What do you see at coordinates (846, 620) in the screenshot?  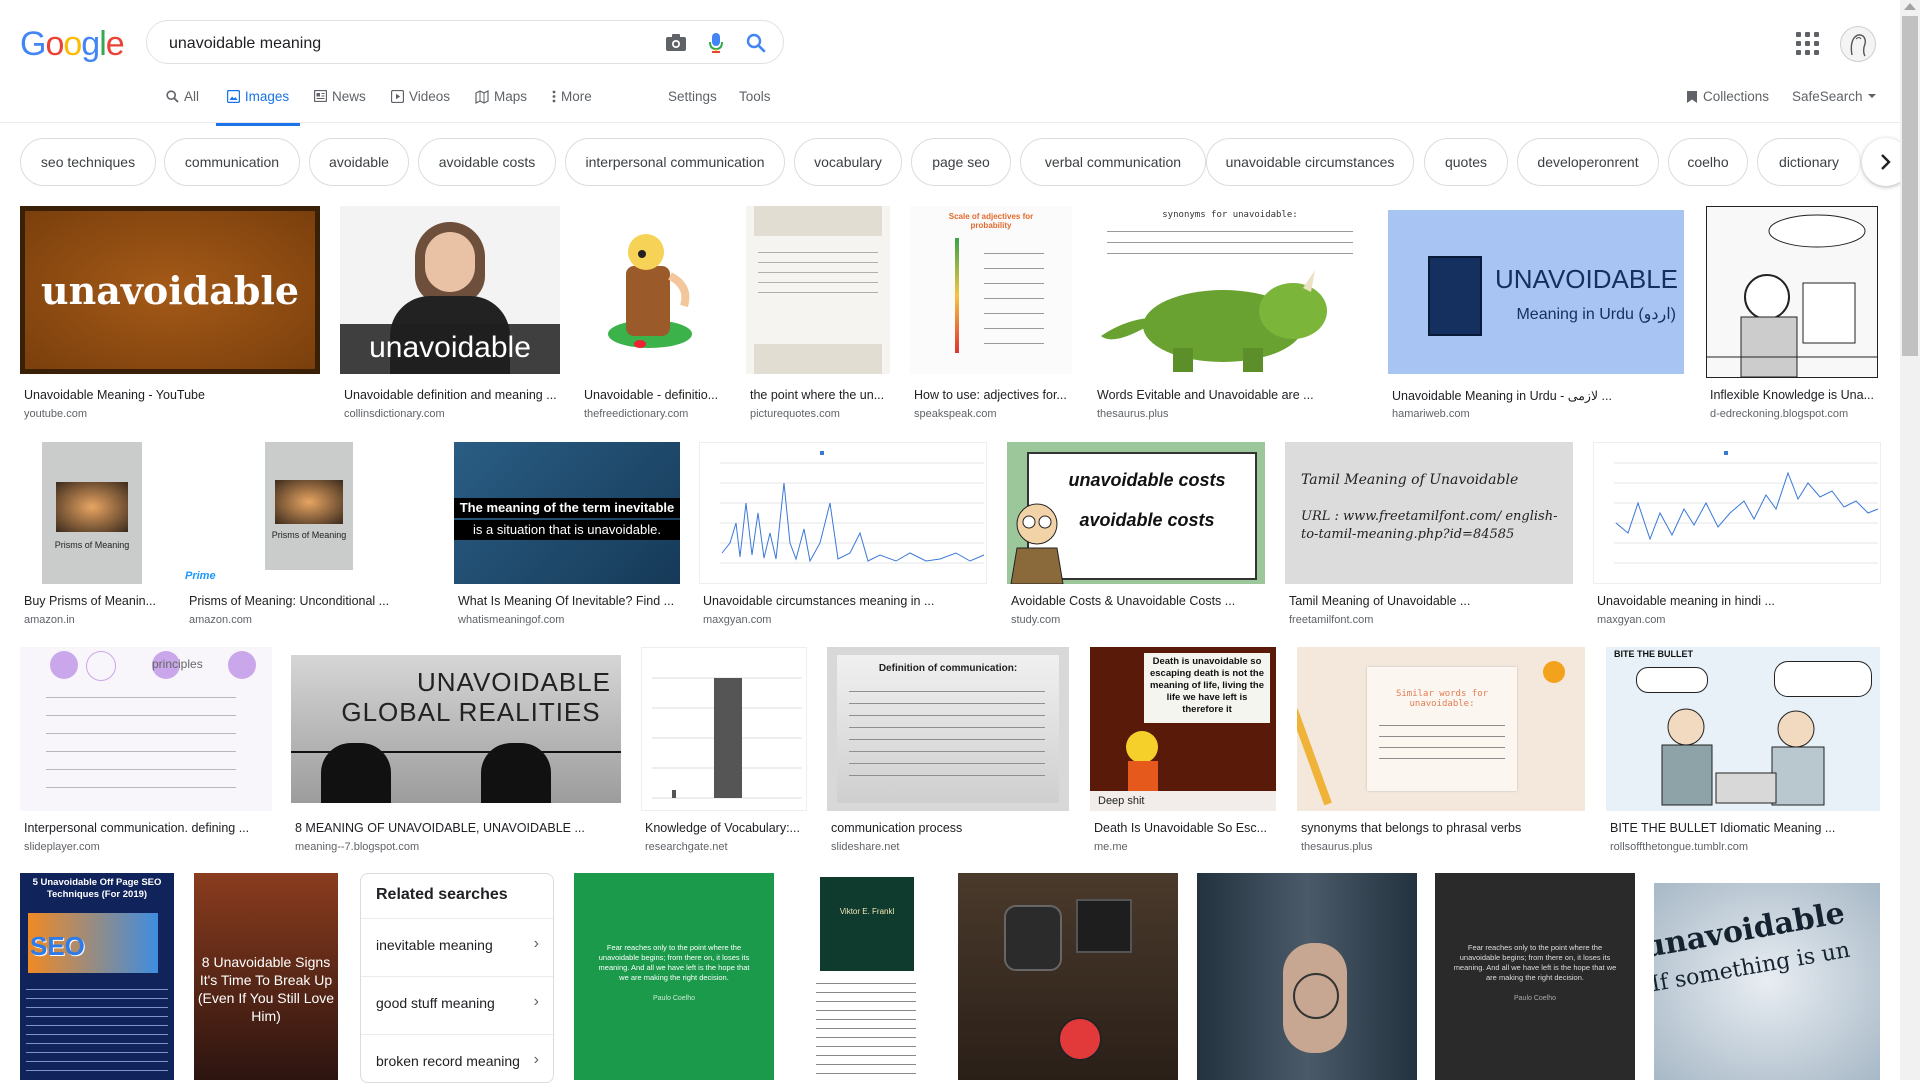 I see `result-source: maxgyan.com` at bounding box center [846, 620].